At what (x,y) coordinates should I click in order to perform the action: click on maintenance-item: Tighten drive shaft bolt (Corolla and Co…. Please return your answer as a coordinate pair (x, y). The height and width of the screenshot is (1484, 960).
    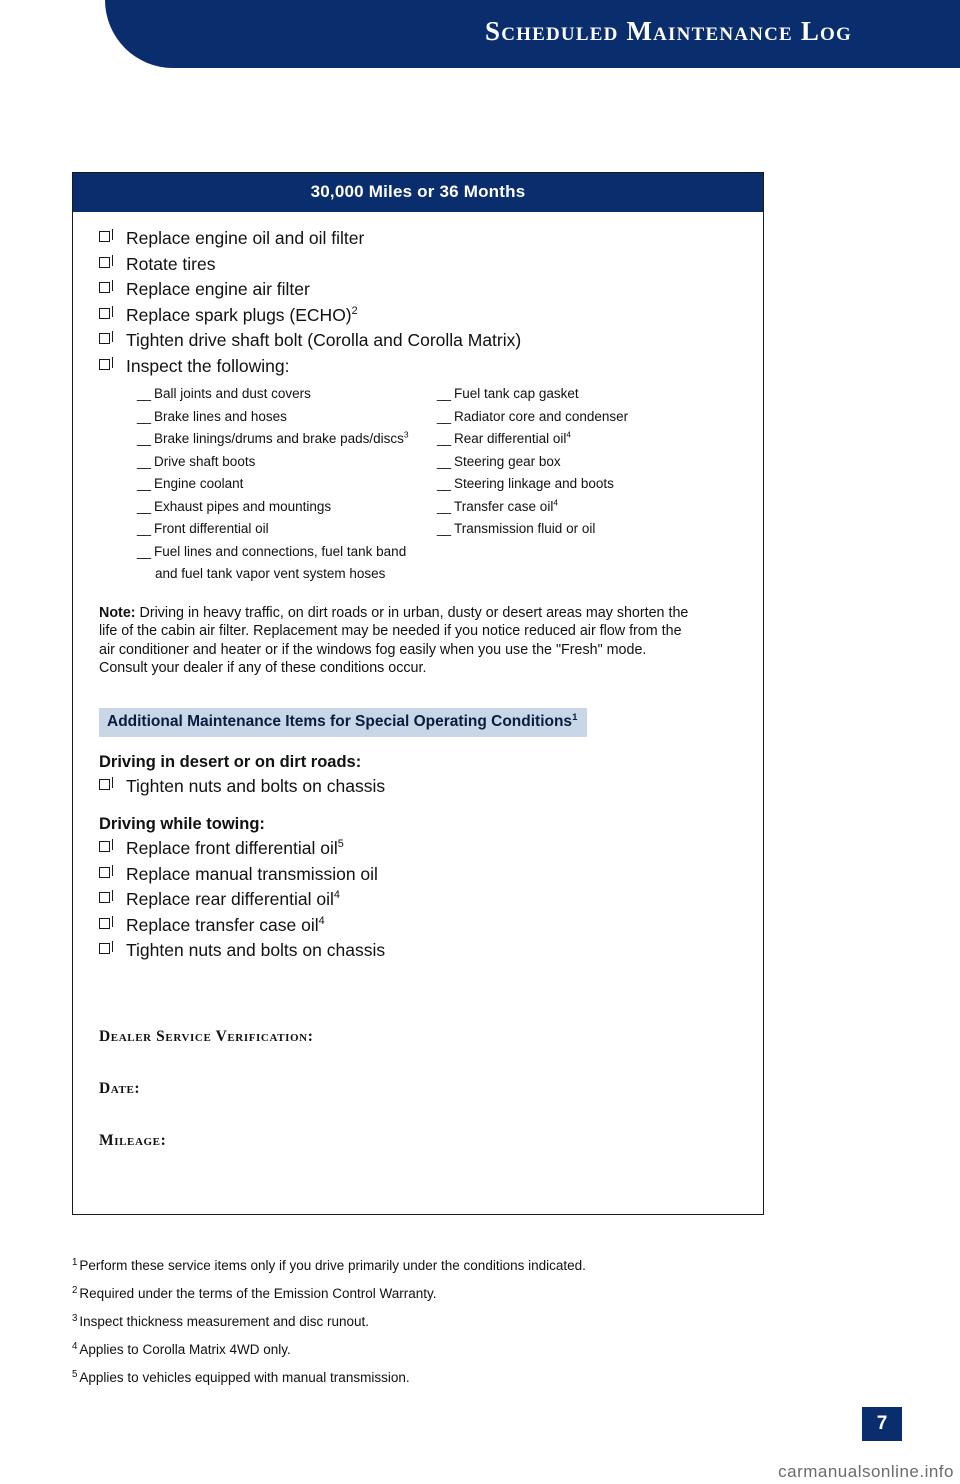
    Looking at the image, I should click on (418, 341).